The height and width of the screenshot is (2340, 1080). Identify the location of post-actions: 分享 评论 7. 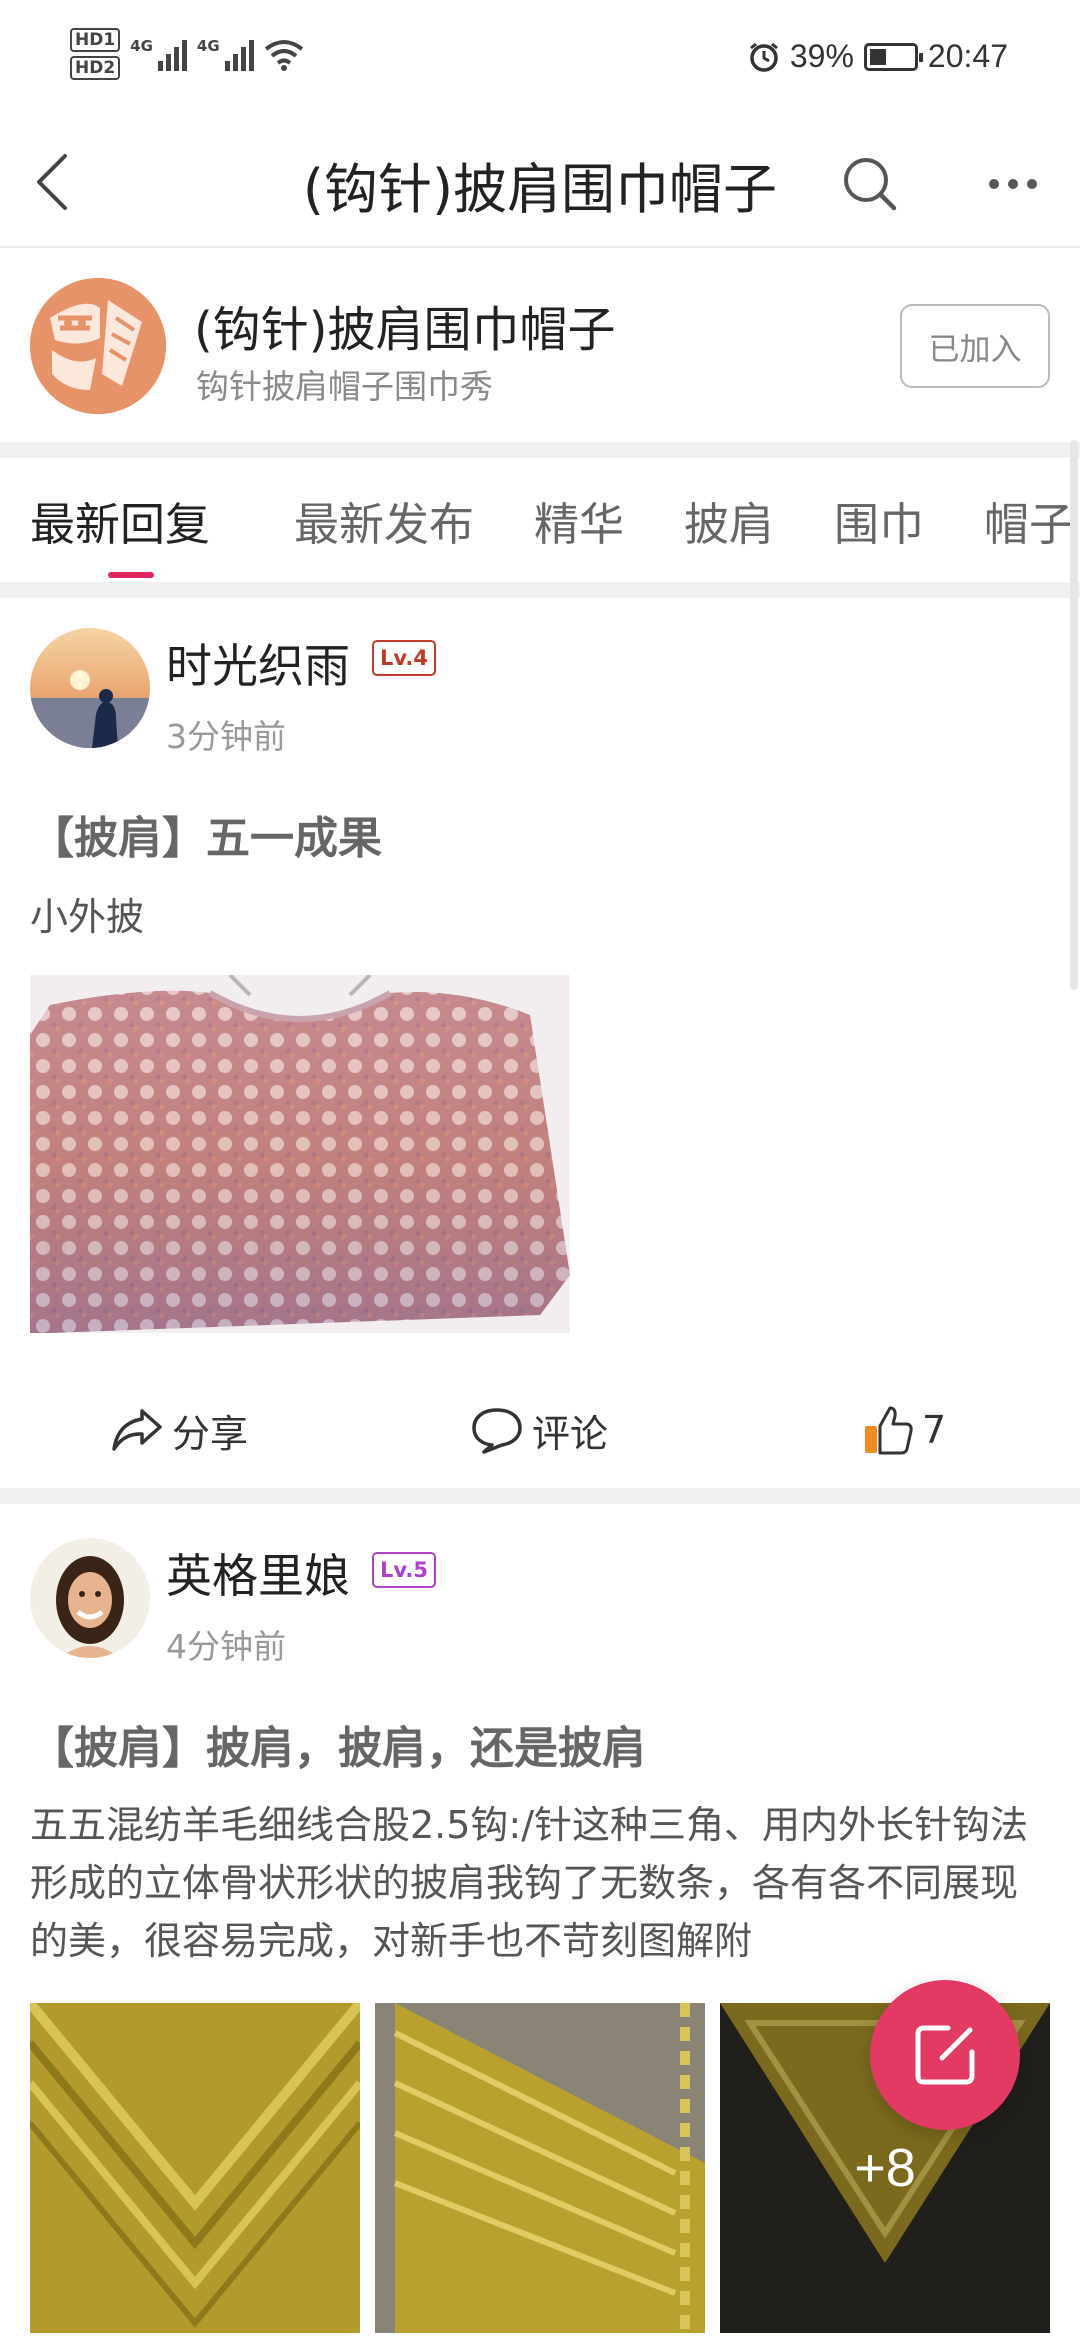
(540, 1430).